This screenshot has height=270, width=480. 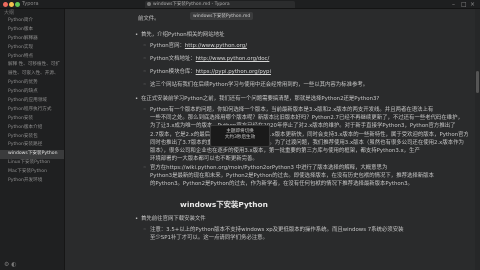 I want to click on minimize-icon: –, so click(x=453, y=4).